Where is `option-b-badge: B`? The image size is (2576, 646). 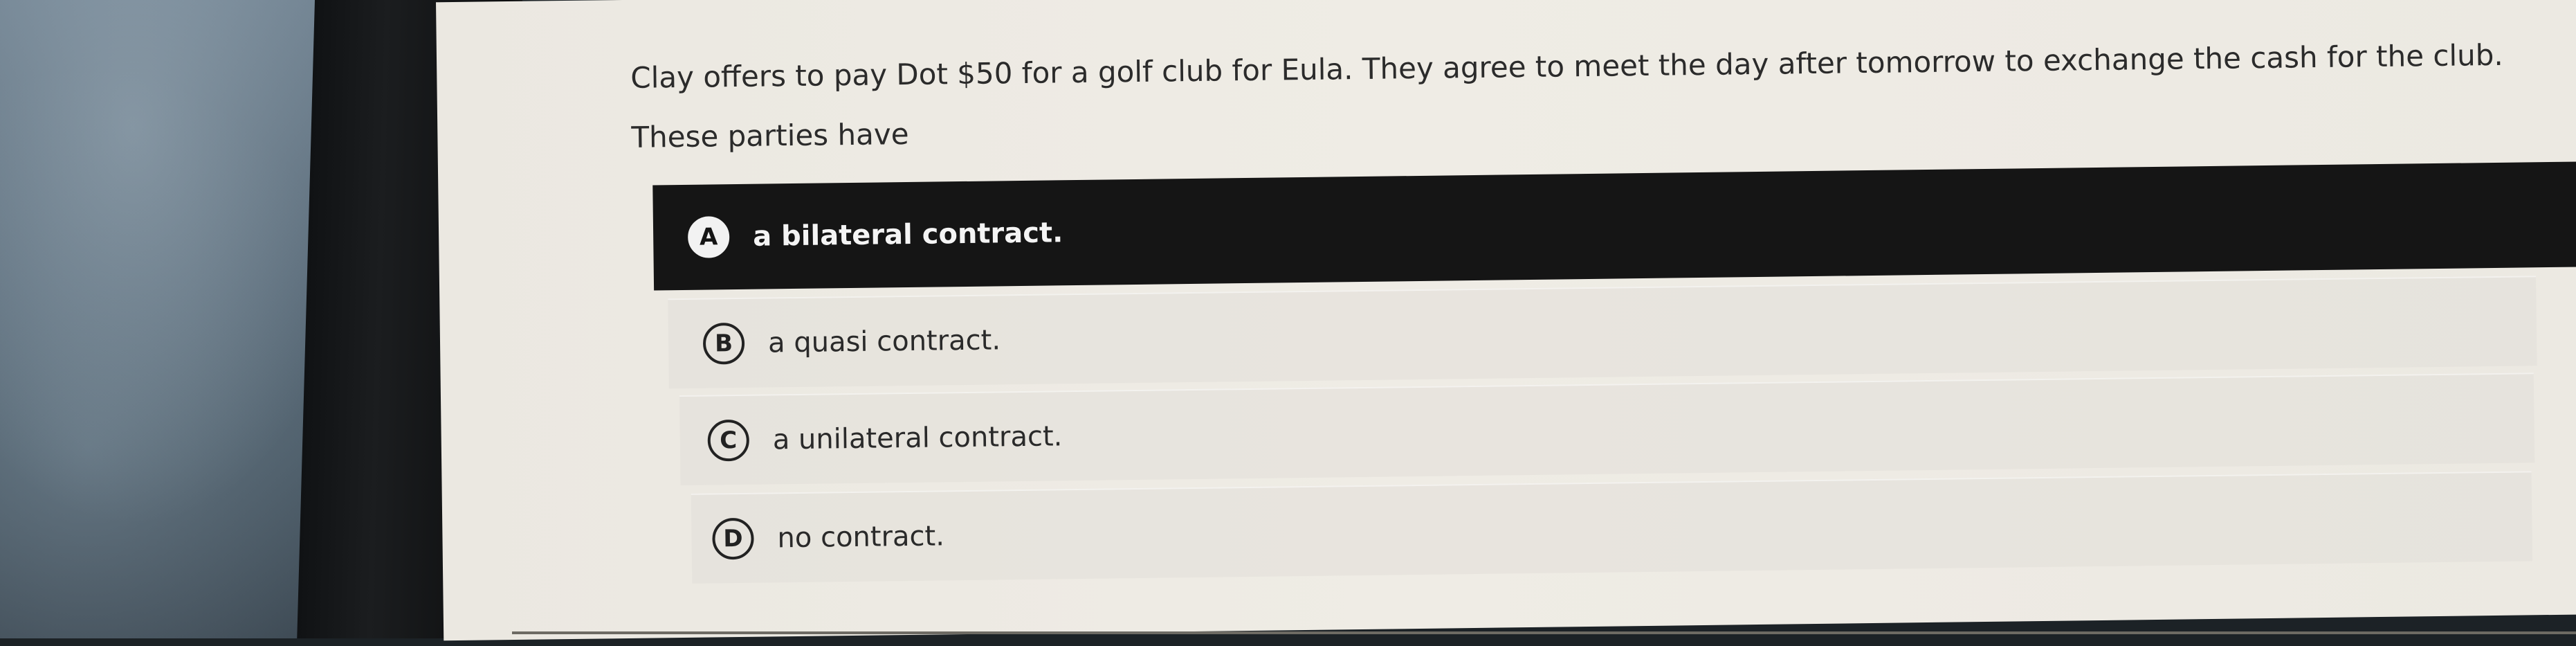 option-b-badge: B is located at coordinates (723, 343).